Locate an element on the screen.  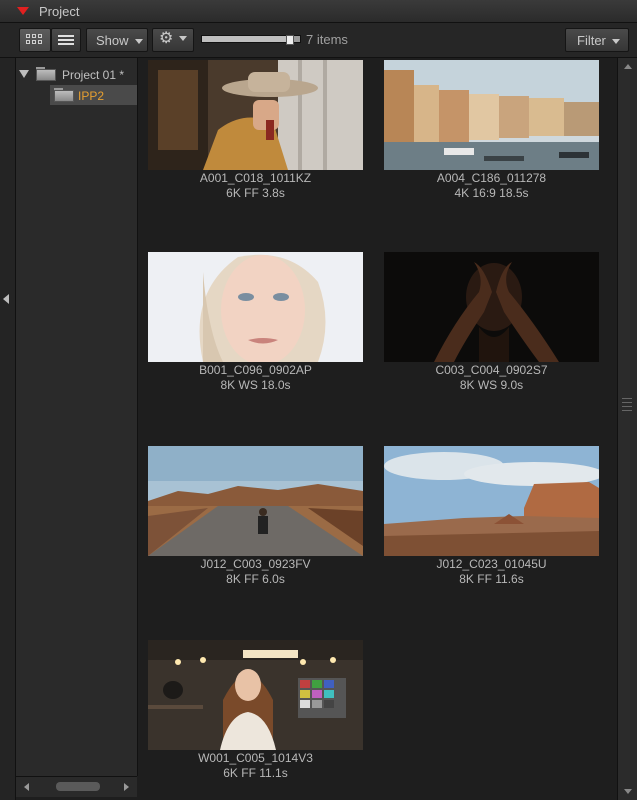
grid-view-icon is located at coordinates (34, 40).